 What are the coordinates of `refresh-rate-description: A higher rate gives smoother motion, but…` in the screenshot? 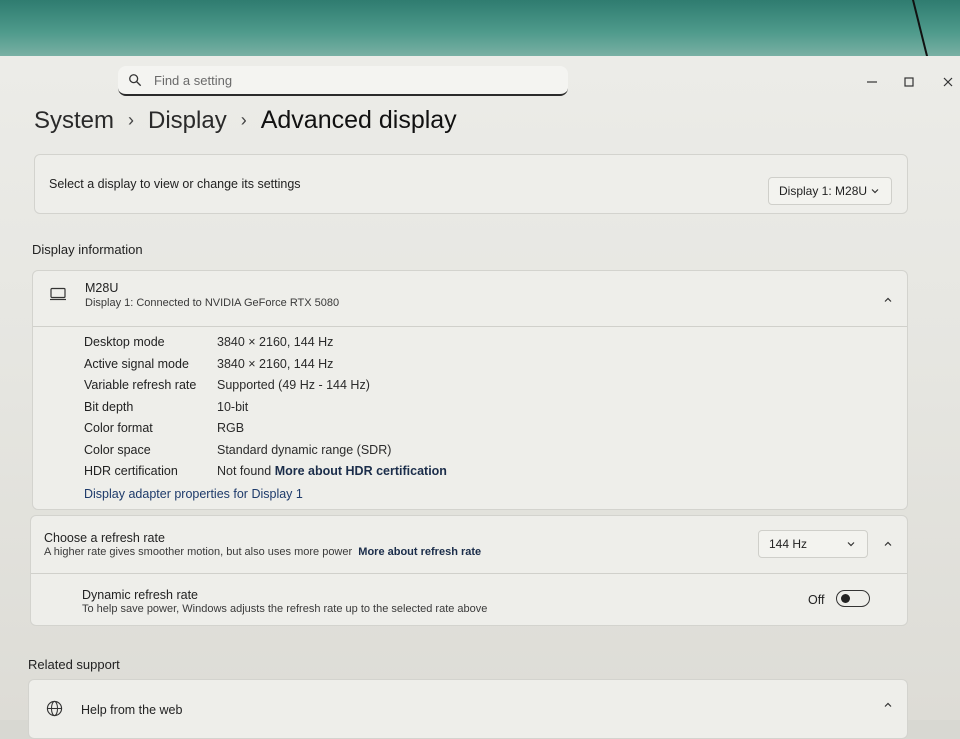 It's located at (263, 552).